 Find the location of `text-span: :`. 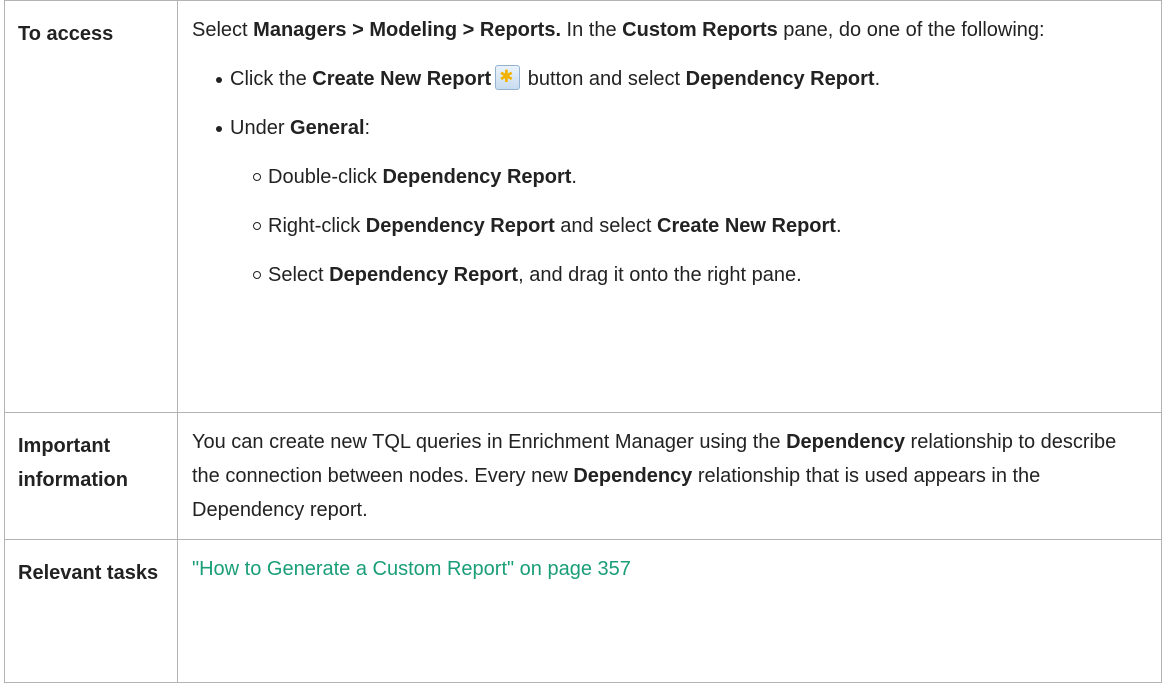

text-span: : is located at coordinates (367, 128).